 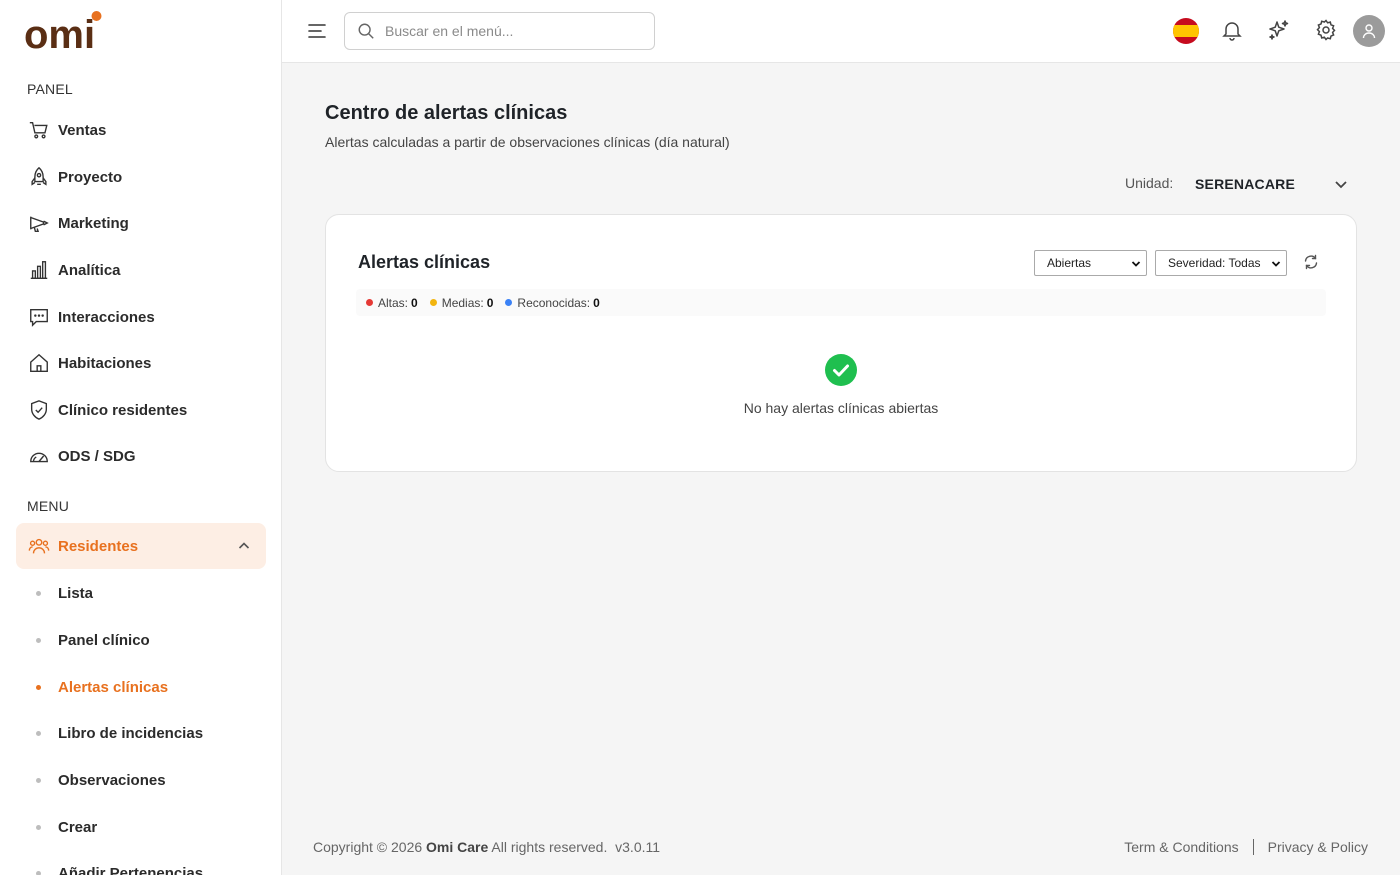 I want to click on alert-stats-bar: Altas: 0 Medias: 0 Reconocidas: 0, so click(x=841, y=302).